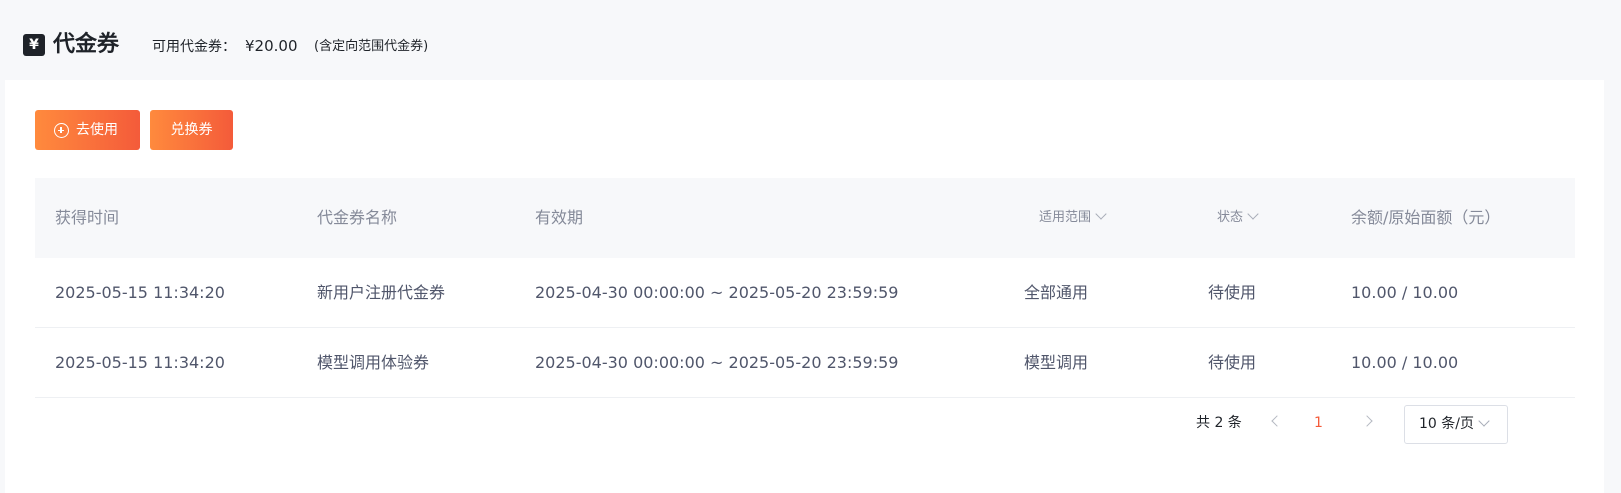 The height and width of the screenshot is (493, 1621). What do you see at coordinates (61, 130) in the screenshot?
I see `plus-circle-icon` at bounding box center [61, 130].